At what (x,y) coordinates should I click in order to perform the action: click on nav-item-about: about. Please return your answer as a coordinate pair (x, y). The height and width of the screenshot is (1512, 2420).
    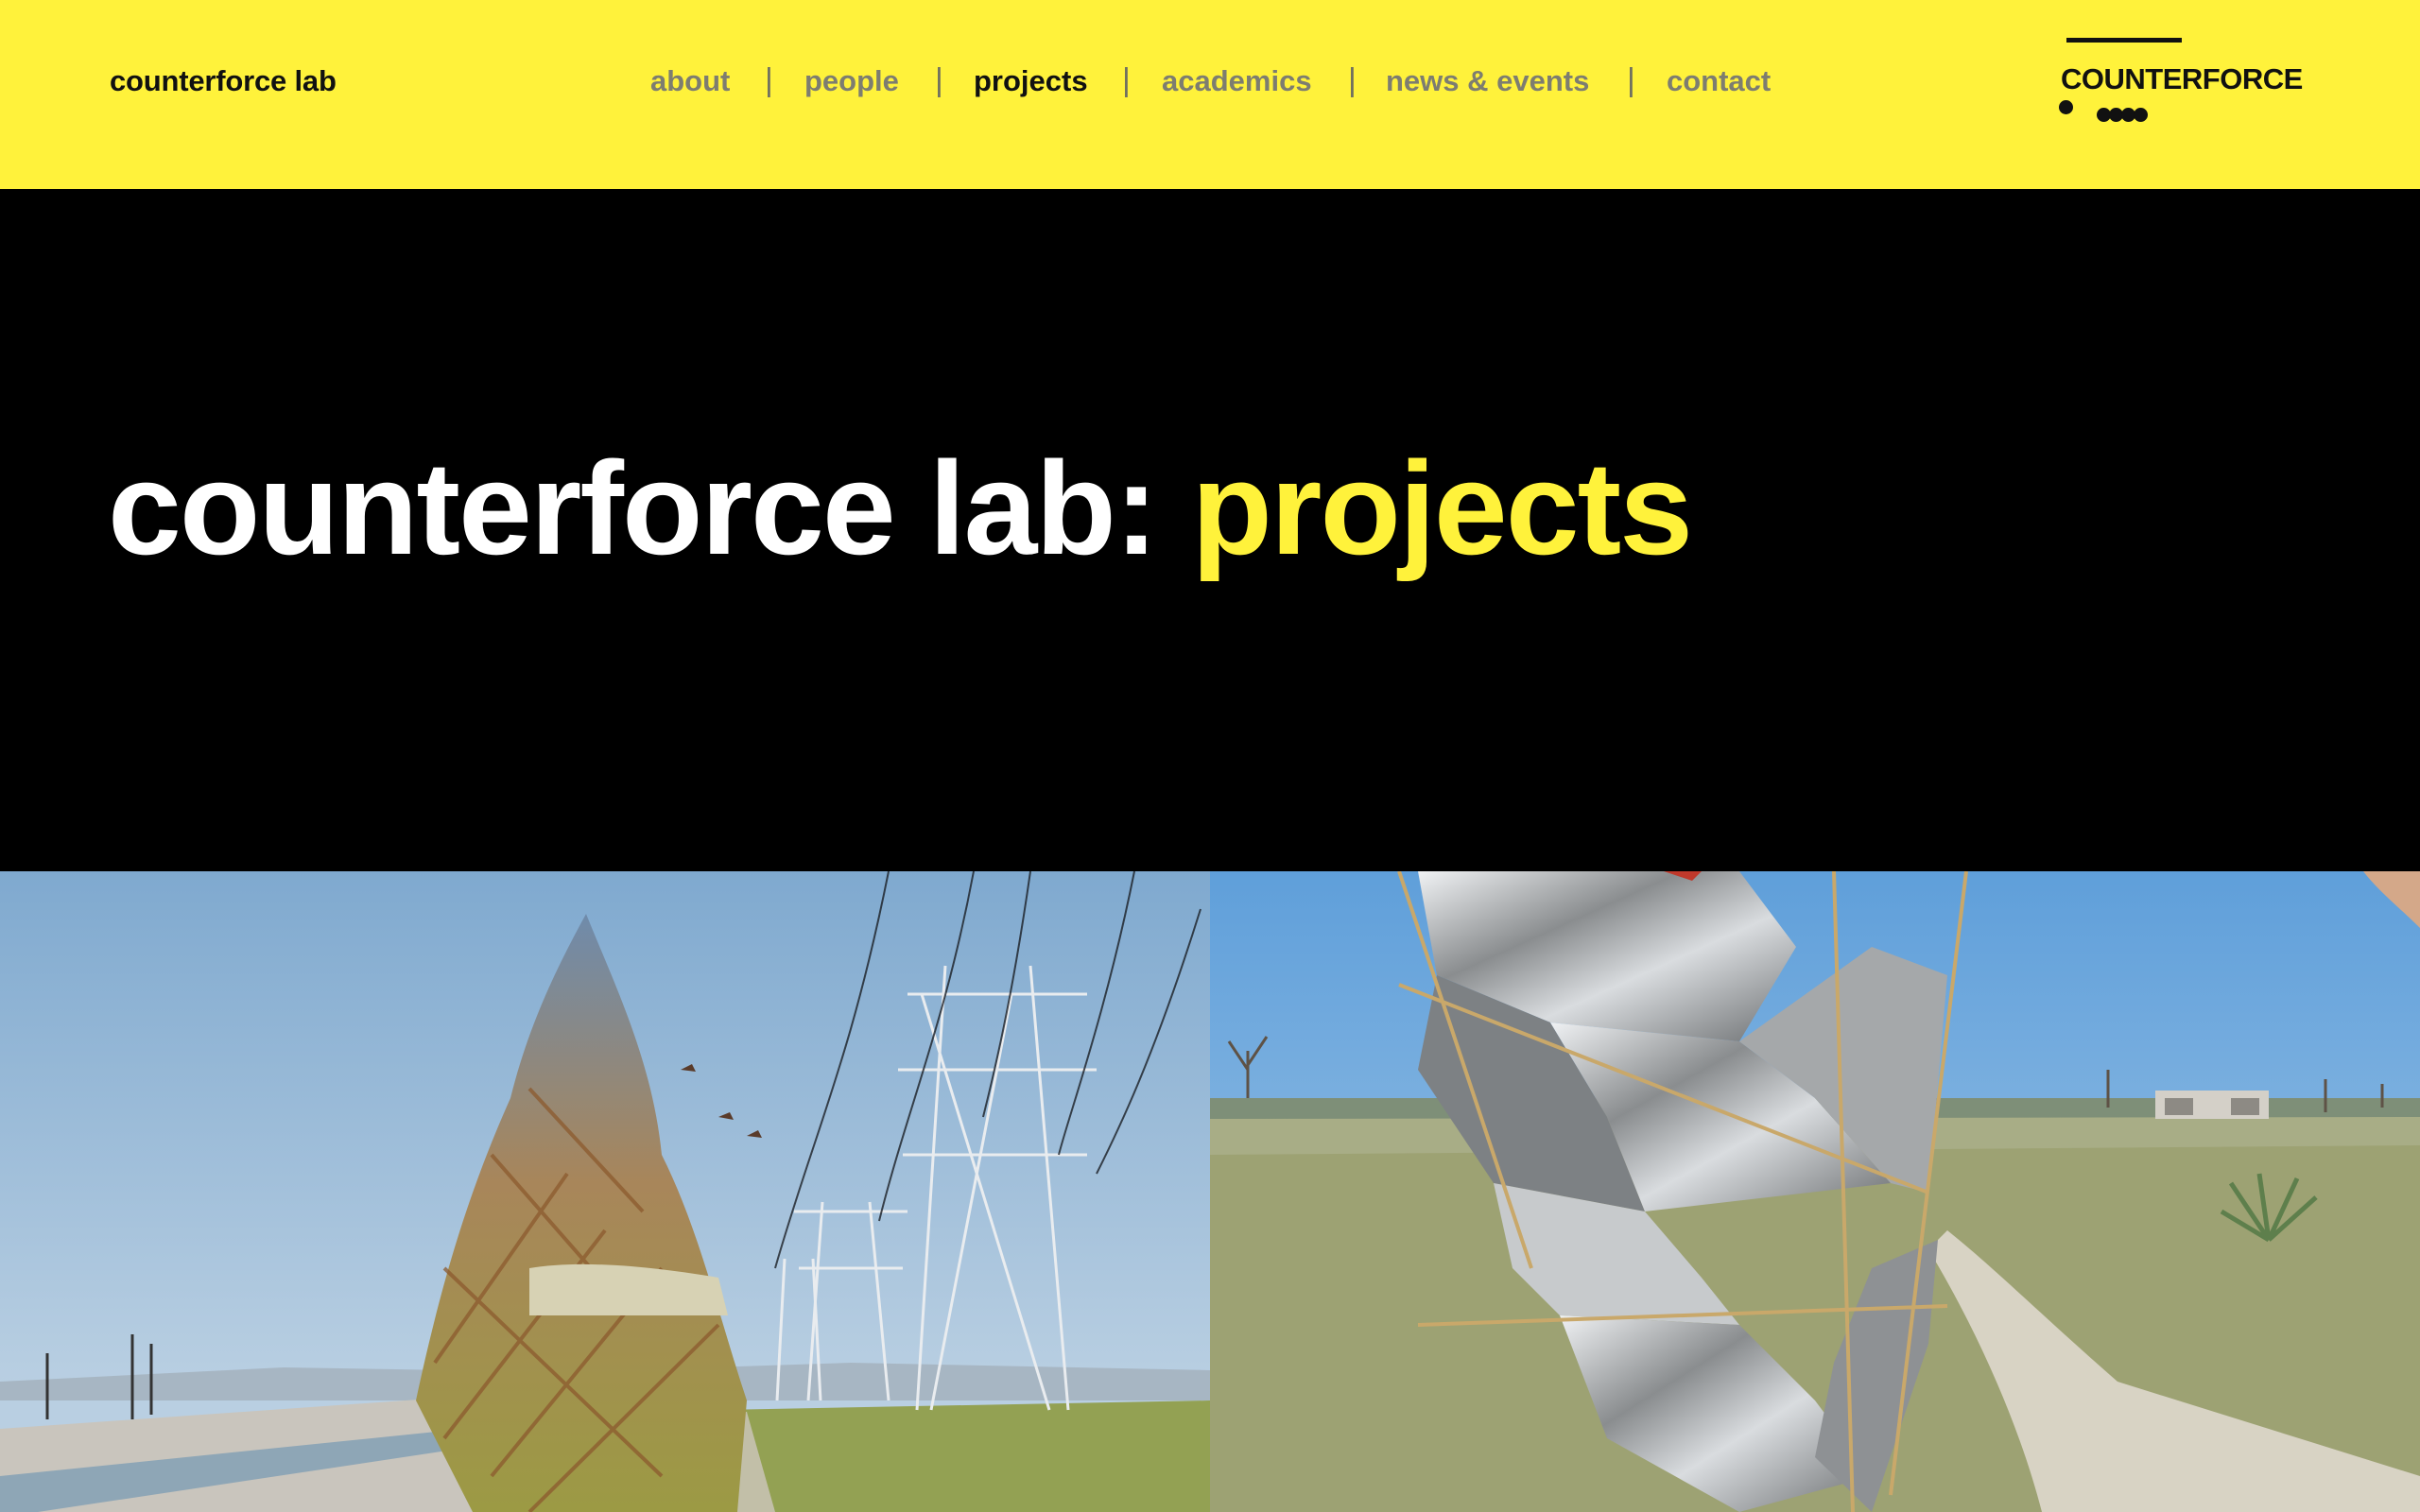
    Looking at the image, I should click on (690, 81).